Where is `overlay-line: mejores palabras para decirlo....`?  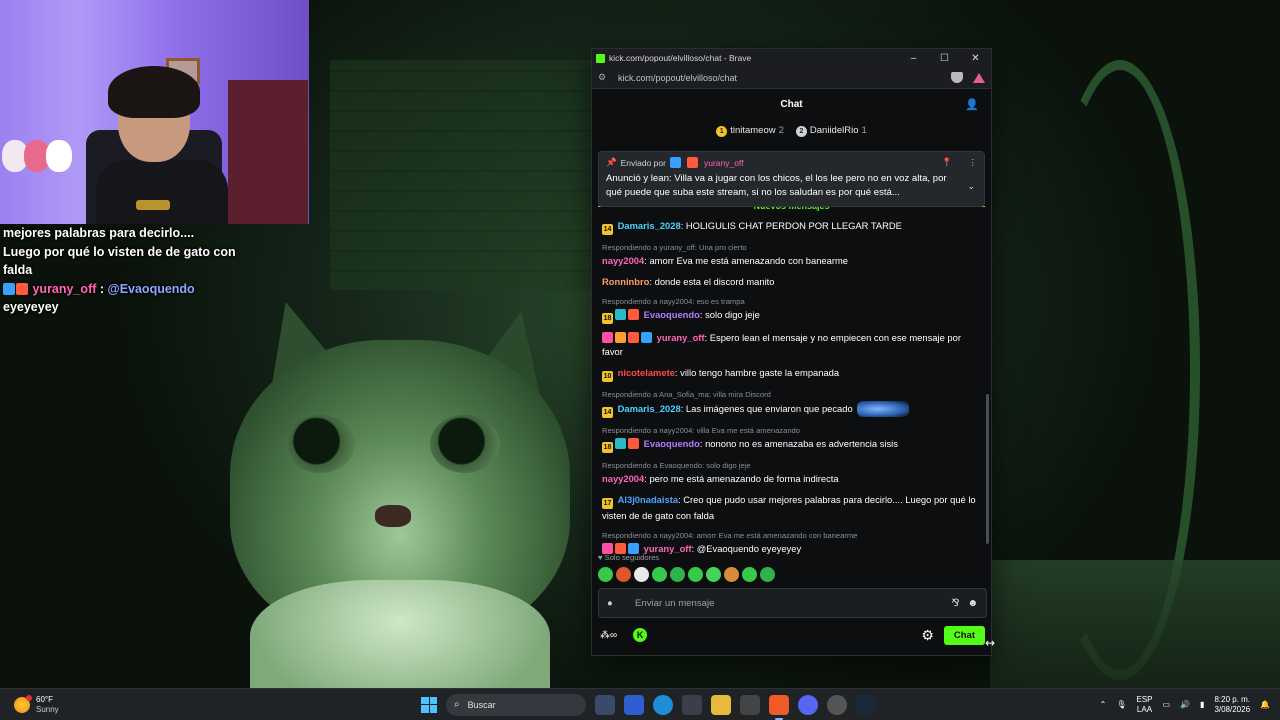
overlay-line: mejores palabras para decirlo.... is located at coordinates (99, 233).